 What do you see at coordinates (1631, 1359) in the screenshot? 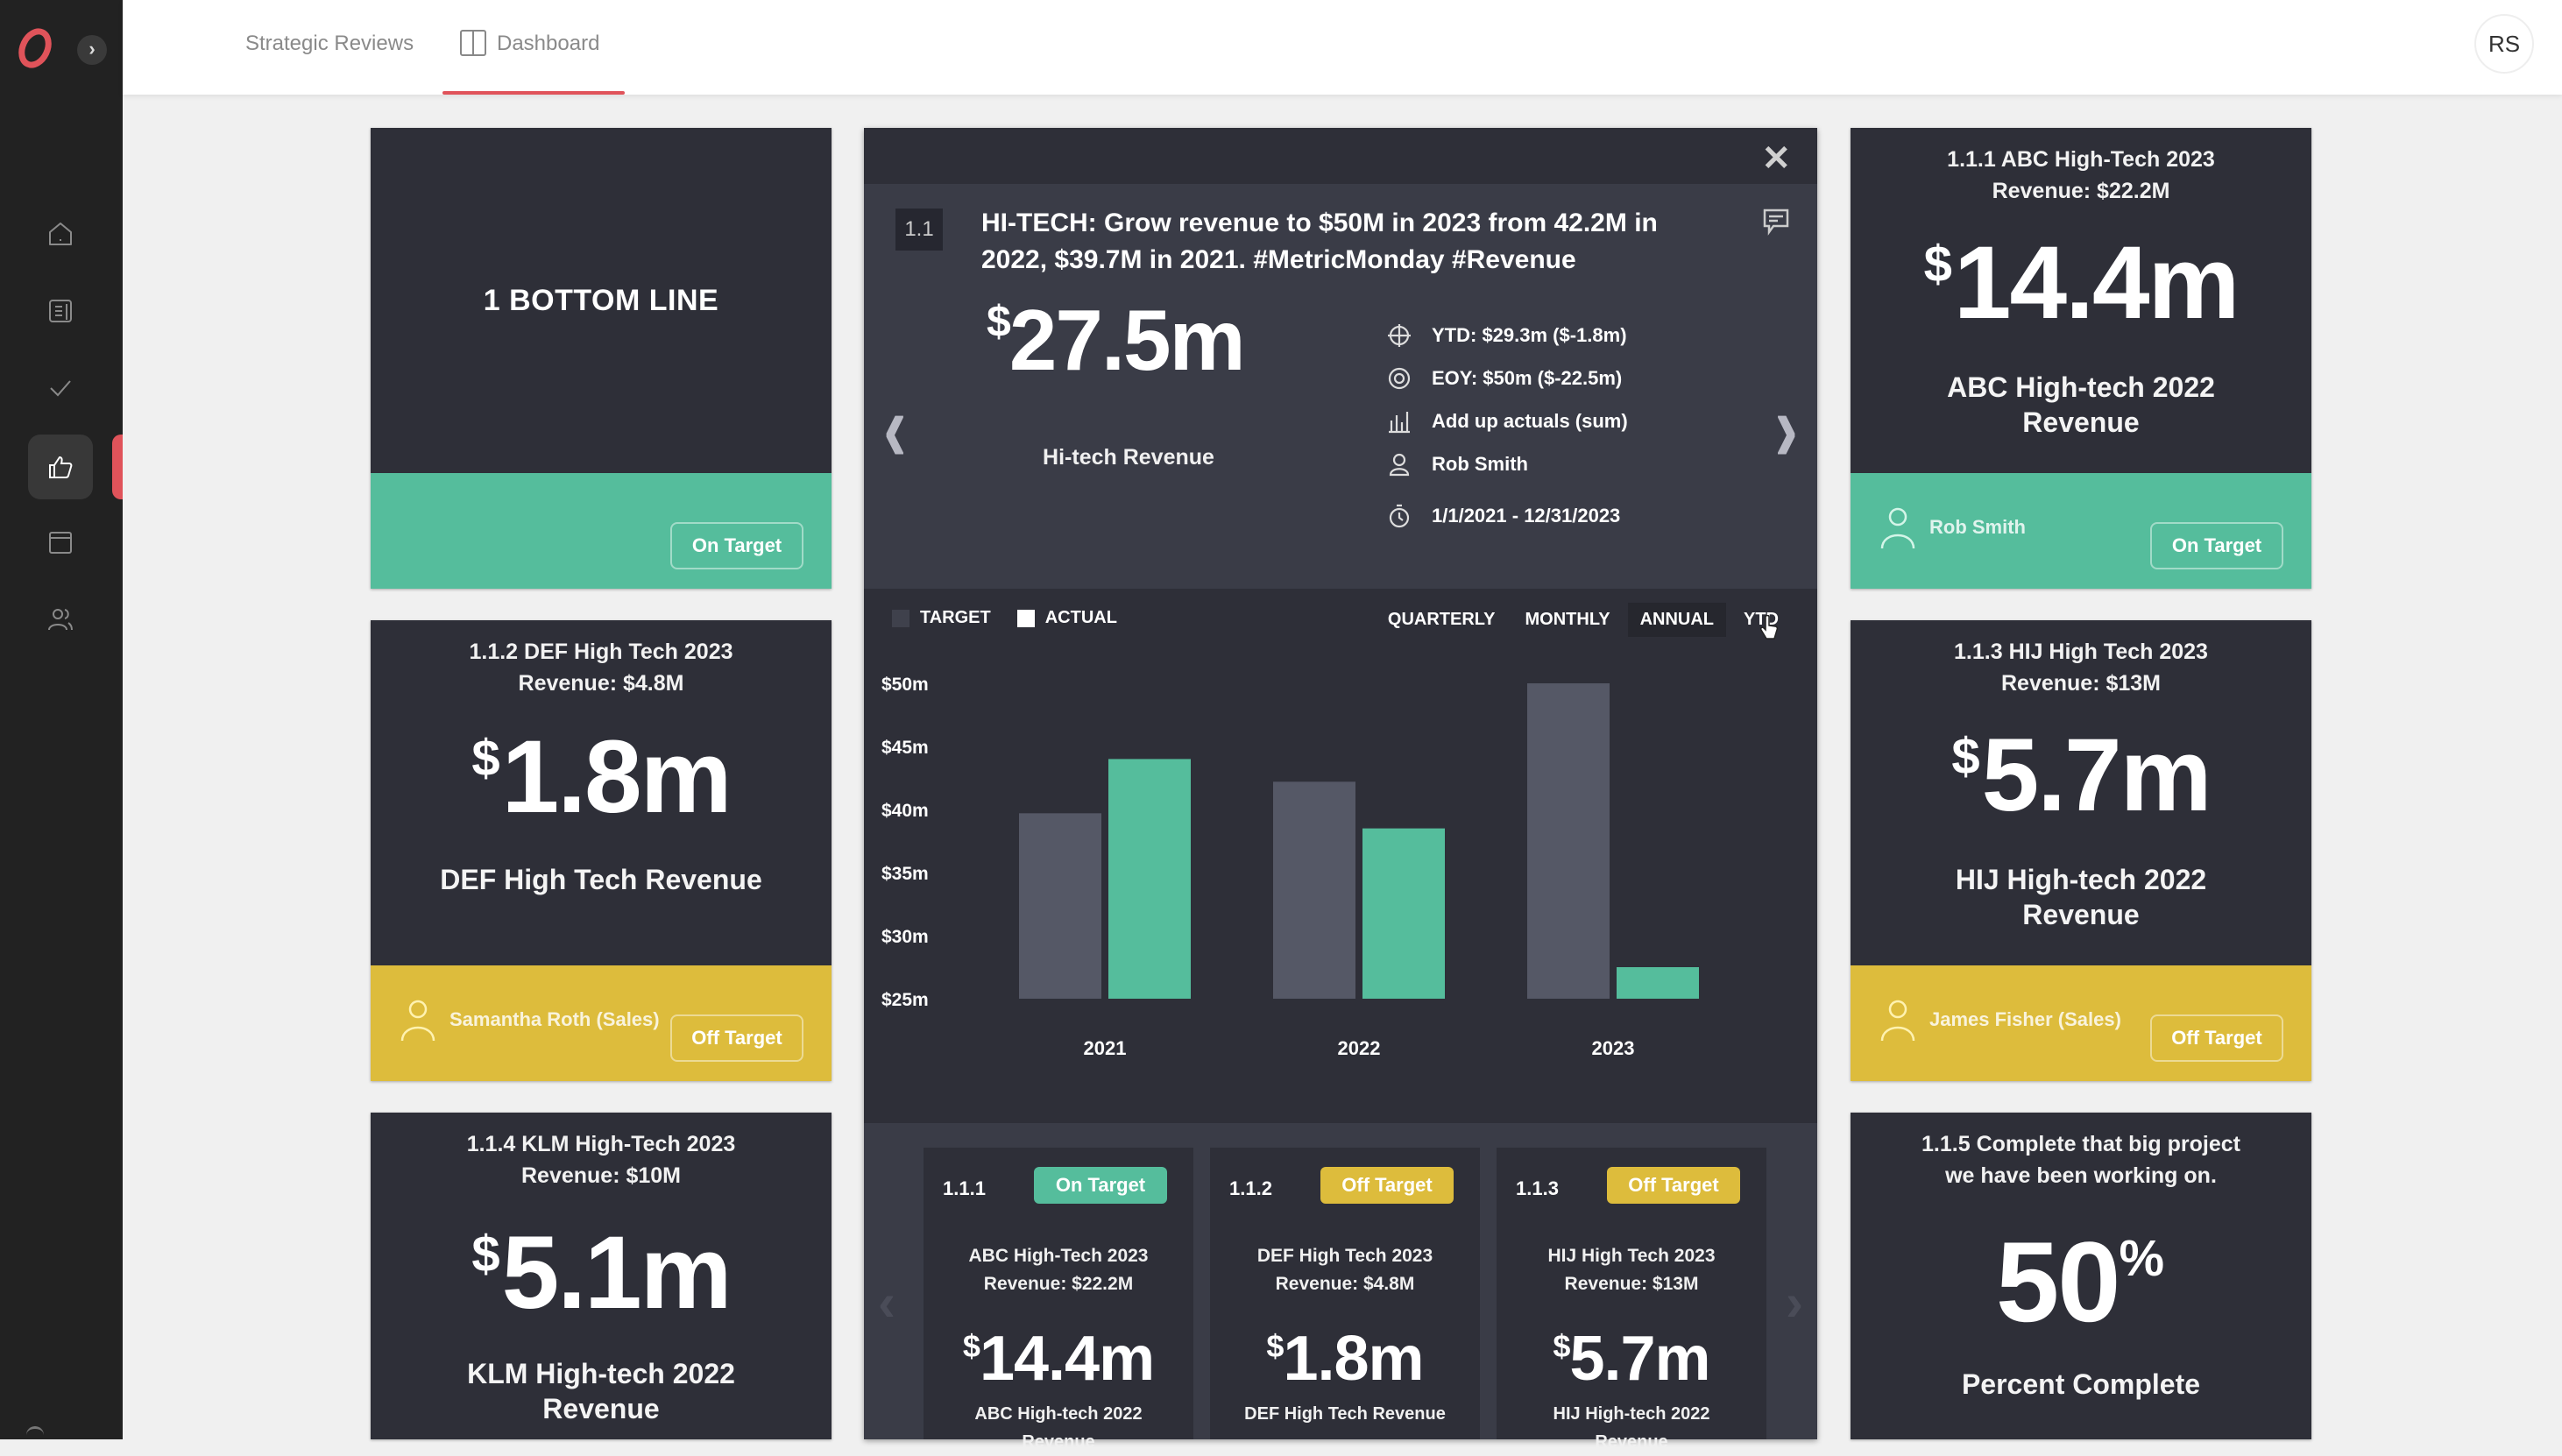
I see `carousel-card-value: $5.7m` at bounding box center [1631, 1359].